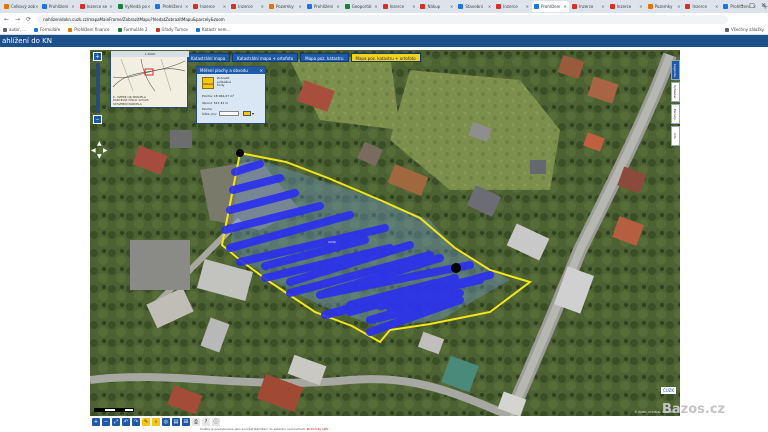 Image resolution: width=768 pixels, height=432 pixels. Describe the element at coordinates (474, 6) in the screenshot. I see `browser-tab: Stavební ✕` at that location.